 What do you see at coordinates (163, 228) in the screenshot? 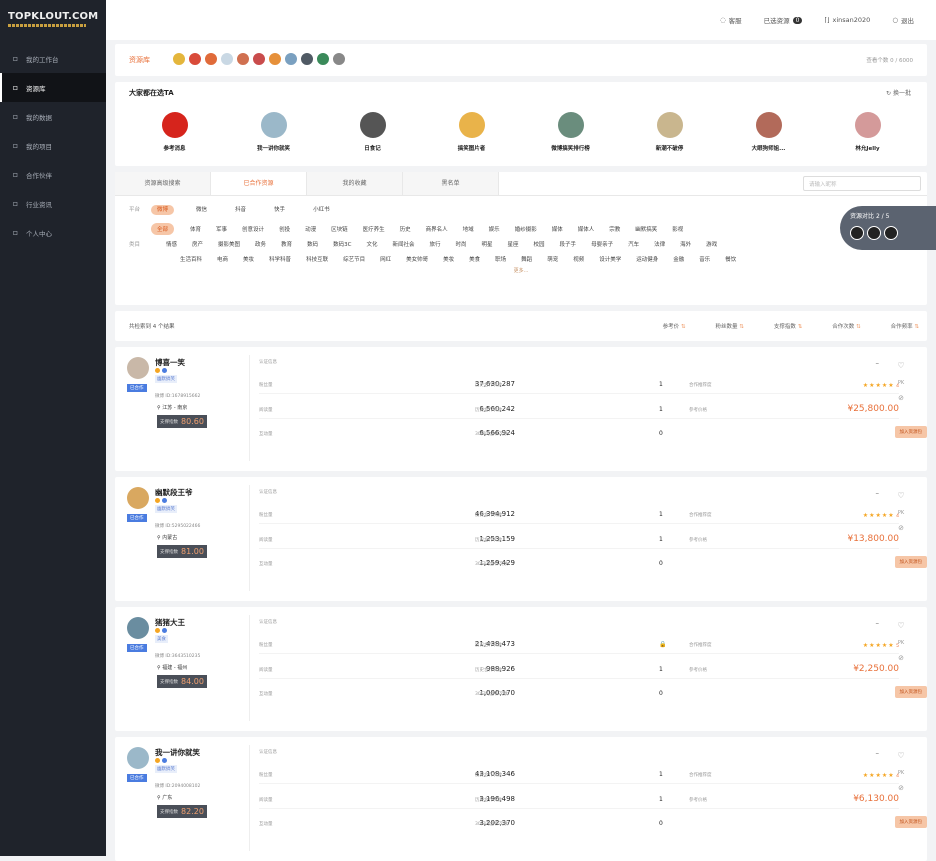
I see `category-chip: 全部` at bounding box center [163, 228].